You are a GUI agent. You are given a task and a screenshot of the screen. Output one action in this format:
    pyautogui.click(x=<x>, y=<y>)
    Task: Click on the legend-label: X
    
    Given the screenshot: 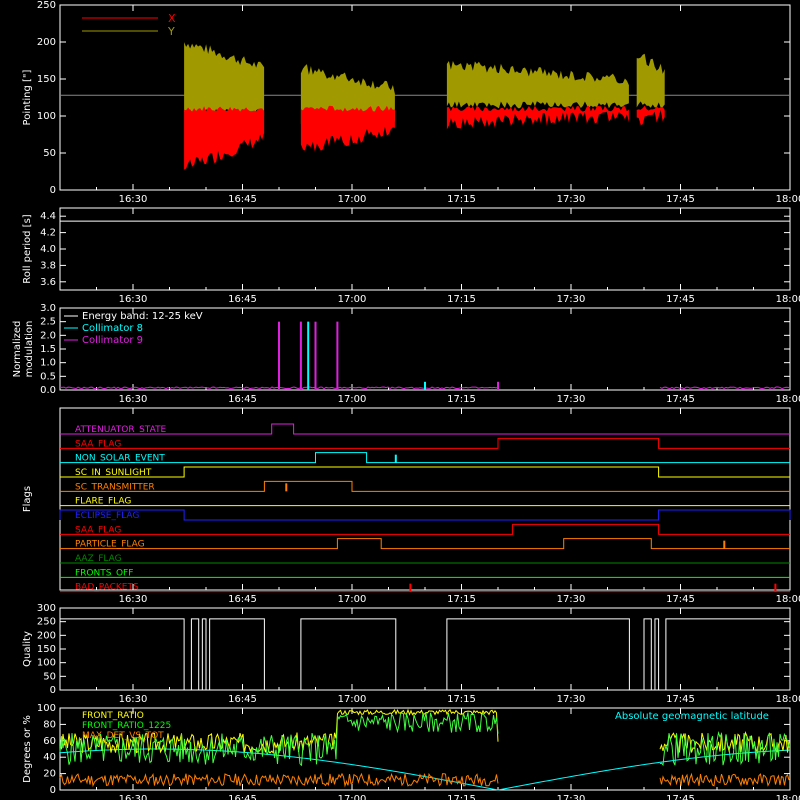 What is the action you would take?
    pyautogui.click(x=172, y=18)
    